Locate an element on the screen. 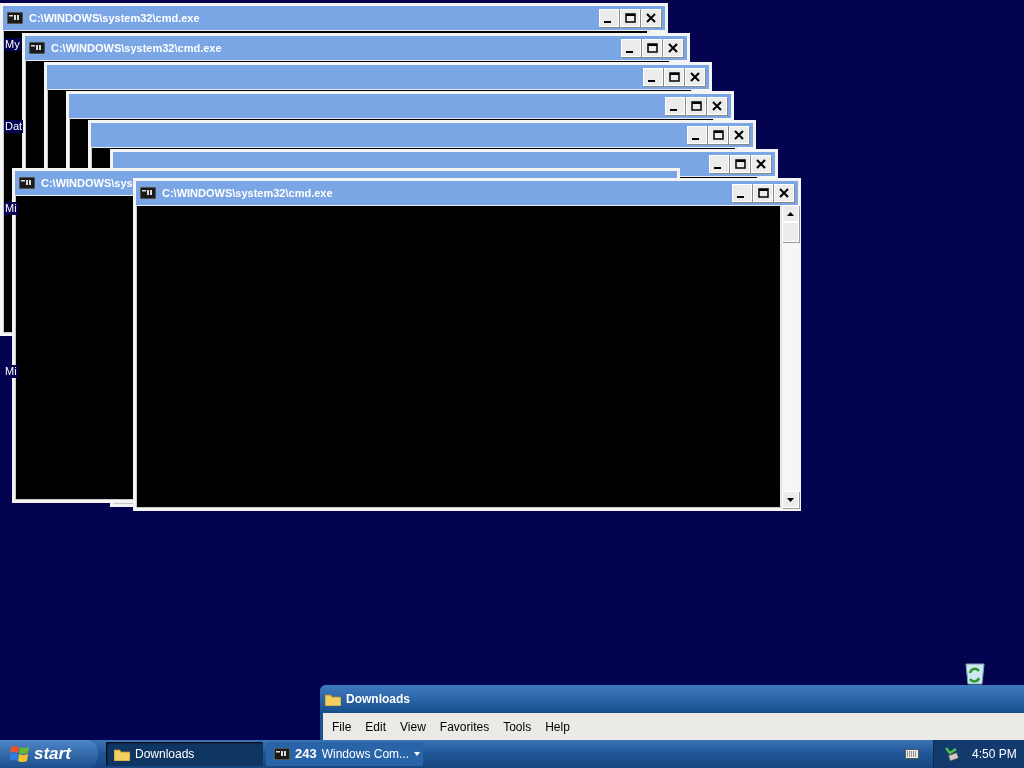 The height and width of the screenshot is (768, 1024). scroll-thumb is located at coordinates (790, 232).